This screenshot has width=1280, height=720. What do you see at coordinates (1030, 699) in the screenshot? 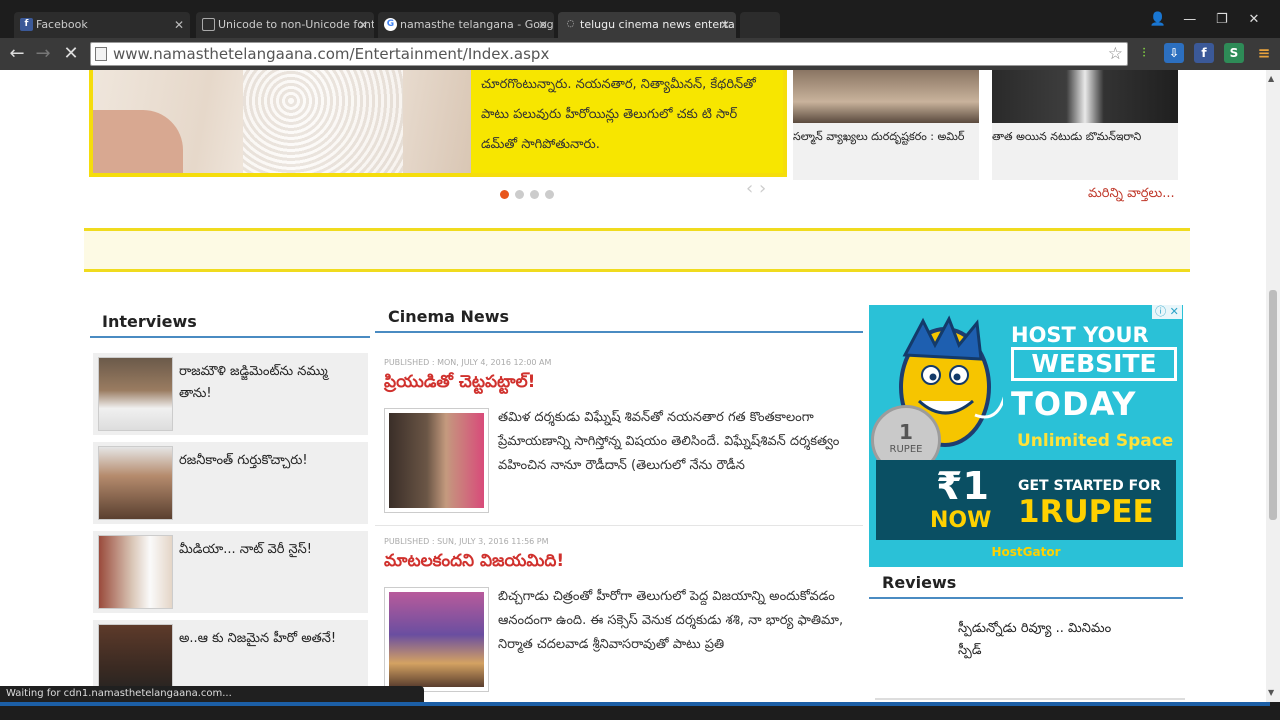
I see `review-divider` at bounding box center [1030, 699].